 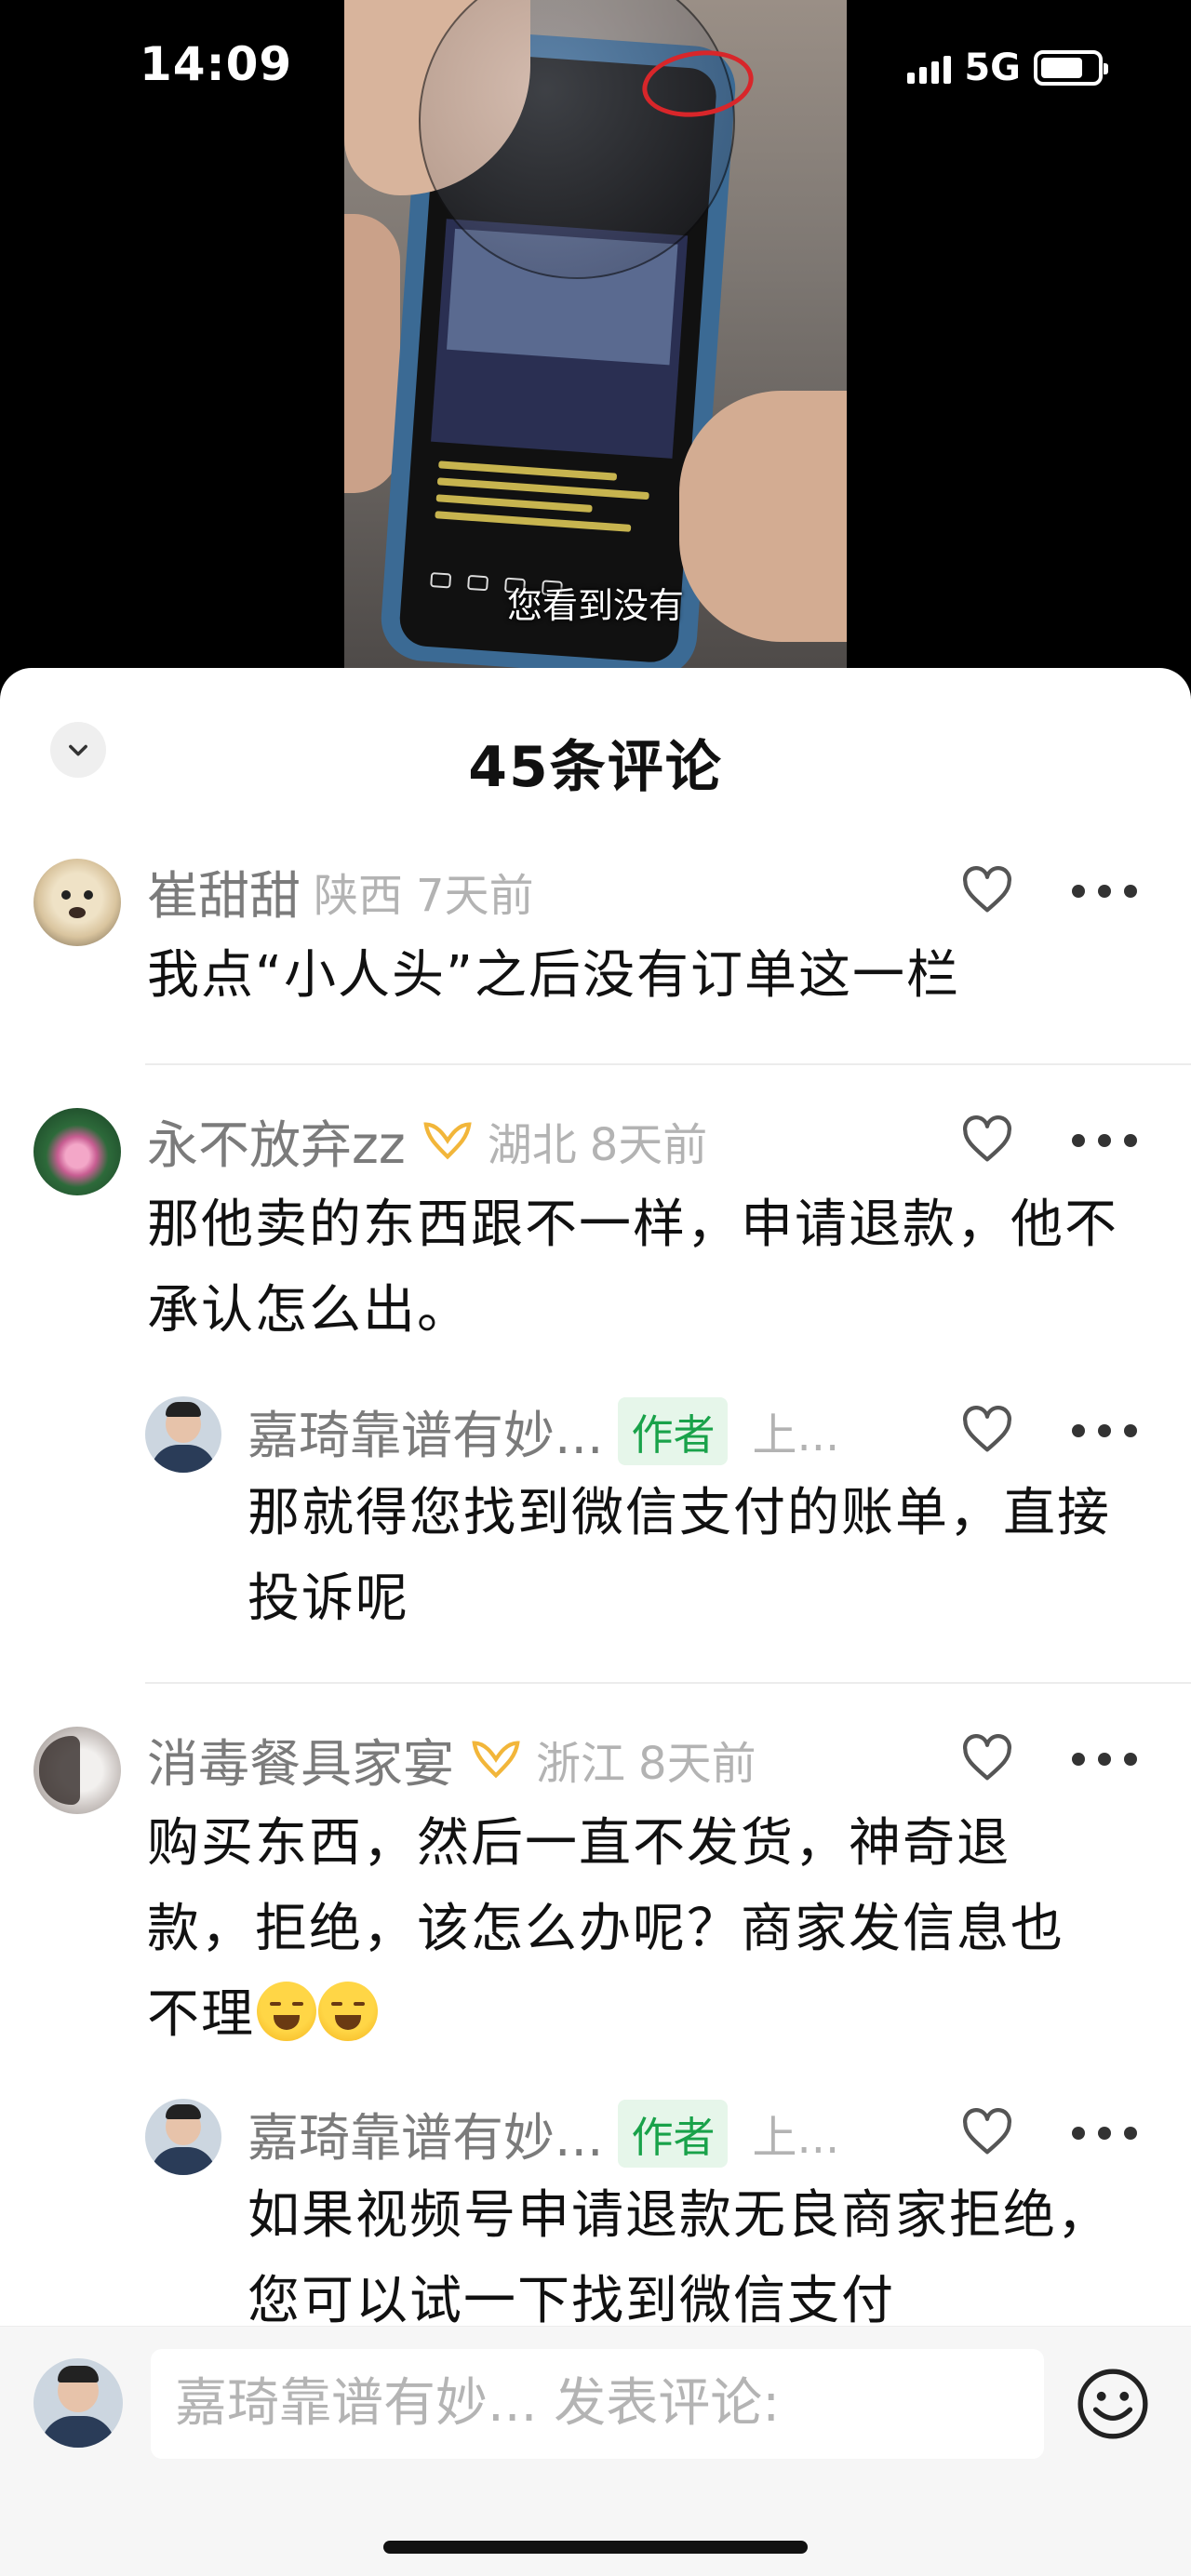 What do you see at coordinates (992, 68) in the screenshot?
I see `network-label: 5G` at bounding box center [992, 68].